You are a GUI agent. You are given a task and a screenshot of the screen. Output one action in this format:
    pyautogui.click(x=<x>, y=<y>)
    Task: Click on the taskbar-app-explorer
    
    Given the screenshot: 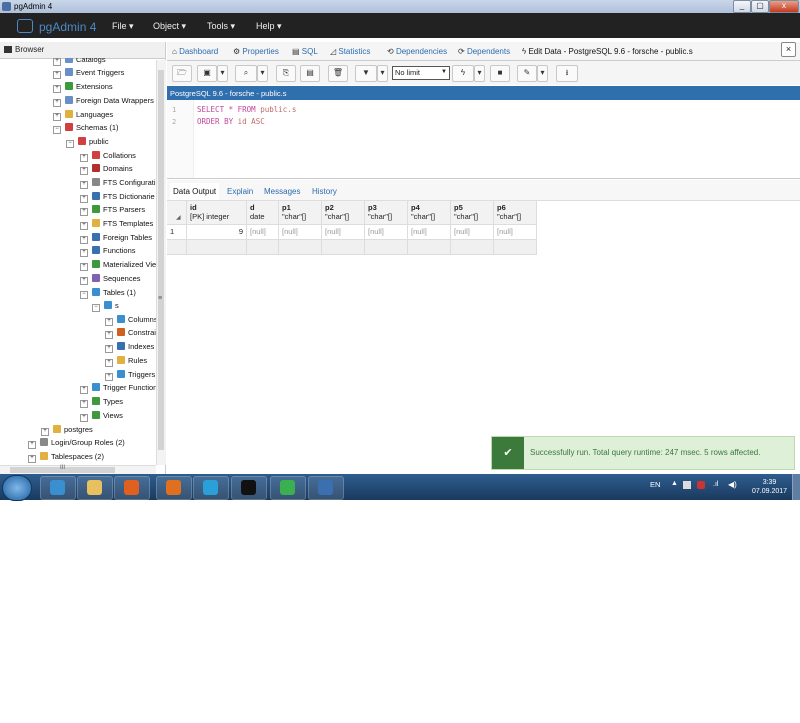 What is the action you would take?
    pyautogui.click(x=95, y=488)
    